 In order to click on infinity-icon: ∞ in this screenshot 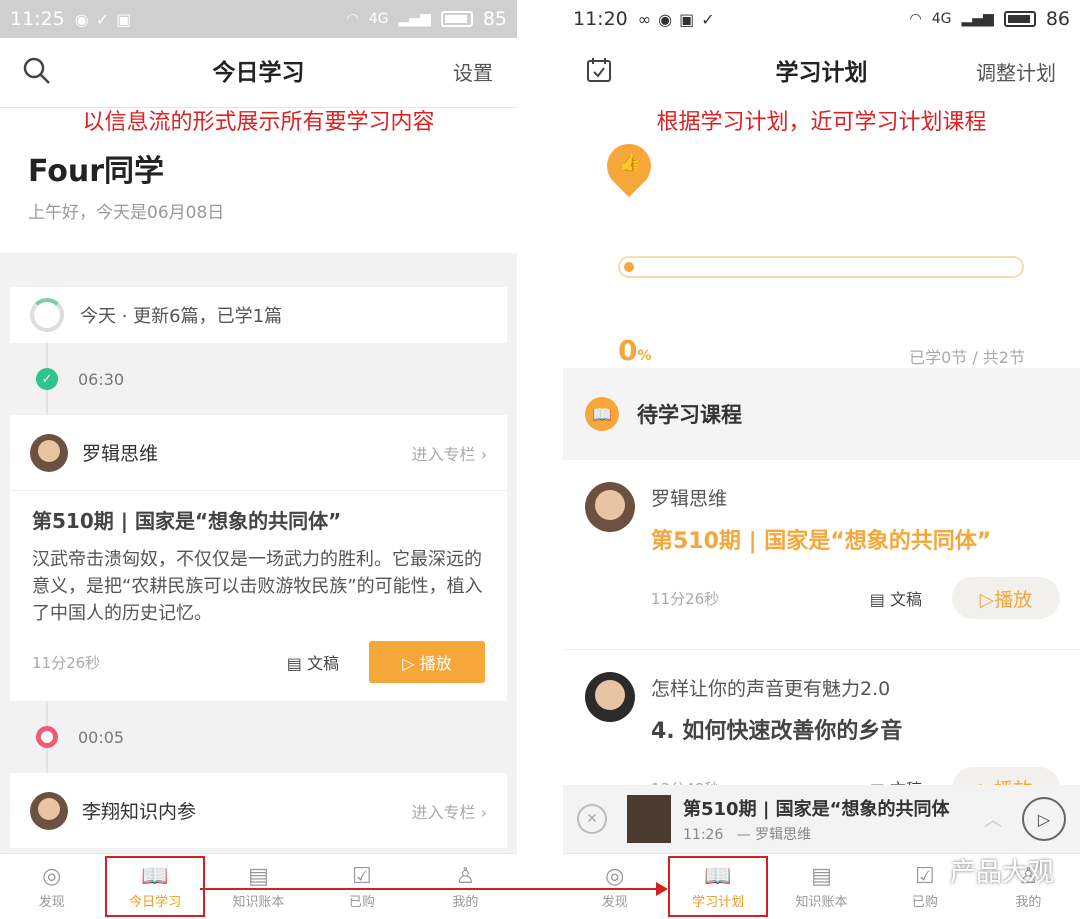, I will do `click(644, 19)`.